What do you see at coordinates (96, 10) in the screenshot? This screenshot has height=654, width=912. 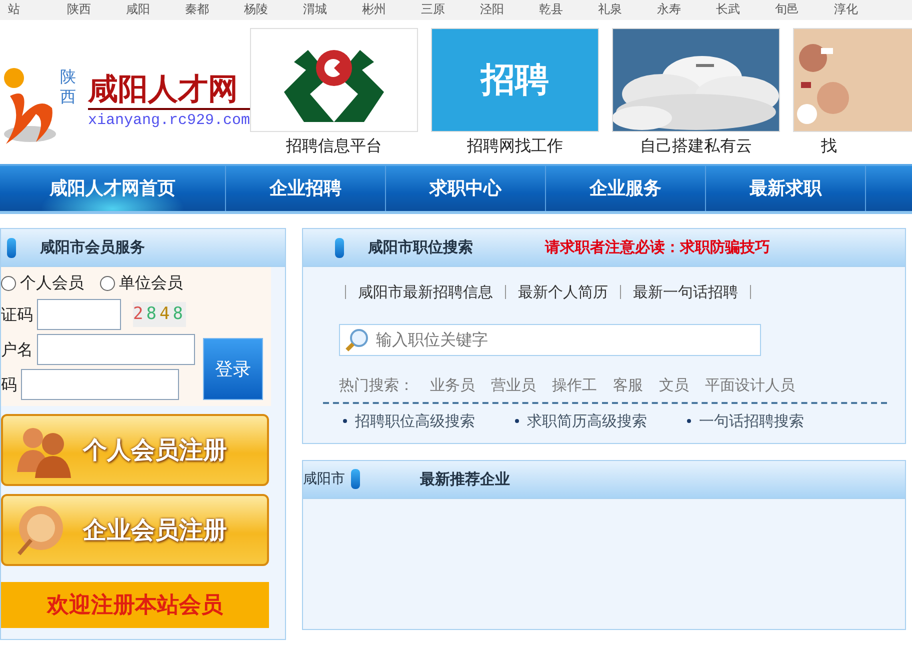 I see `city-link: 陕西` at bounding box center [96, 10].